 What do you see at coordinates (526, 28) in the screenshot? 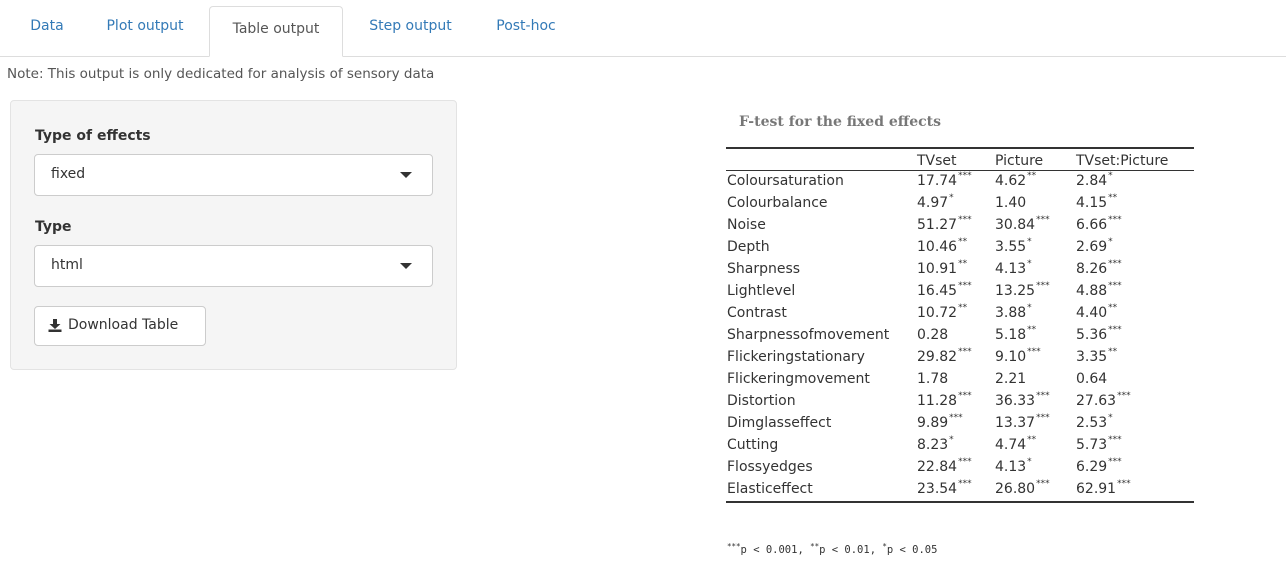
I see `tab-post-hoc: Post-hoc` at bounding box center [526, 28].